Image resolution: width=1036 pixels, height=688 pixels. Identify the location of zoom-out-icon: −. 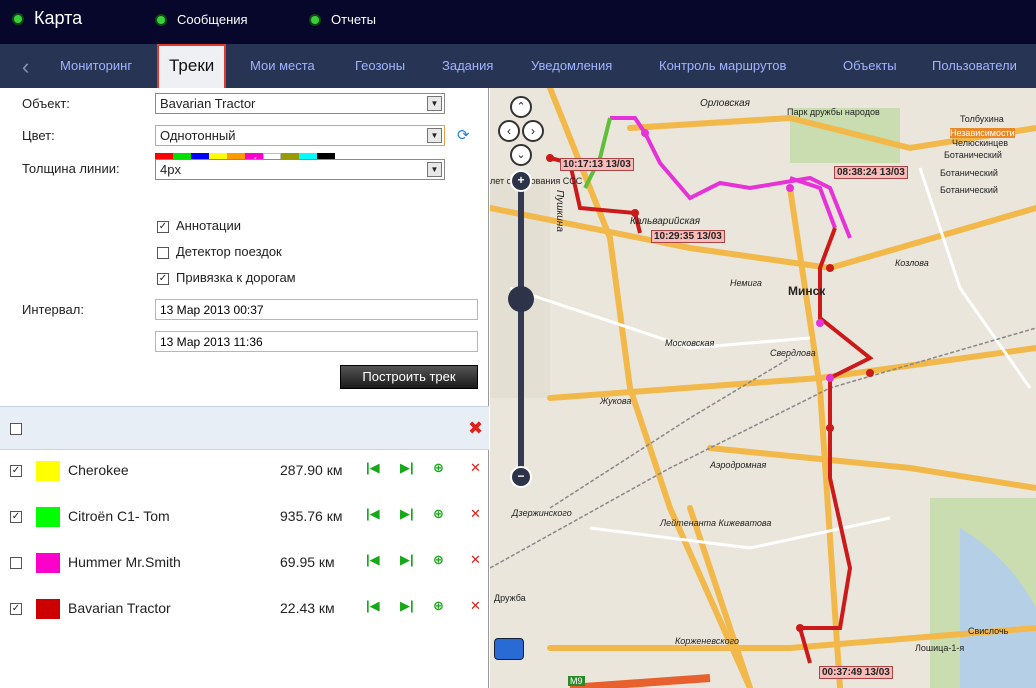
(521, 477).